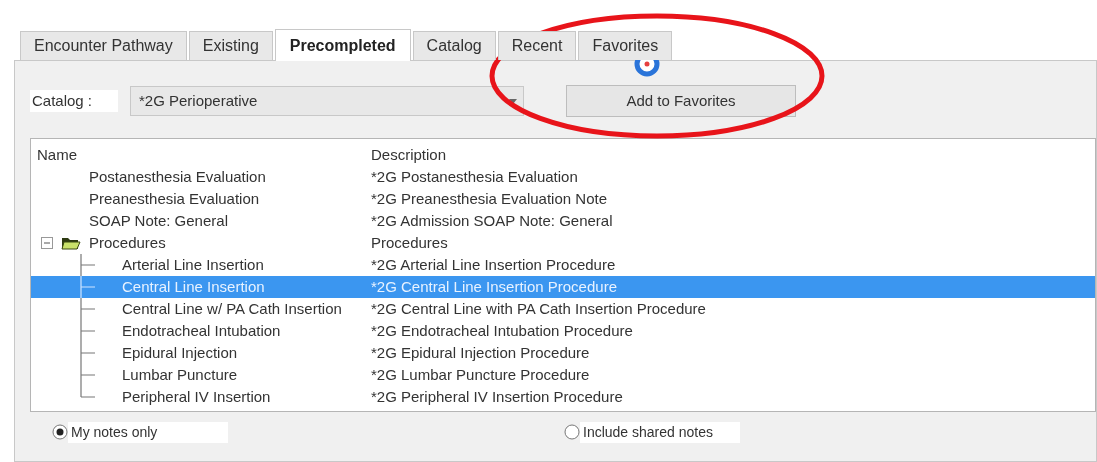 Image resolution: width=1097 pixels, height=462 pixels. I want to click on note-name: Lumbar Puncture, so click(180, 374).